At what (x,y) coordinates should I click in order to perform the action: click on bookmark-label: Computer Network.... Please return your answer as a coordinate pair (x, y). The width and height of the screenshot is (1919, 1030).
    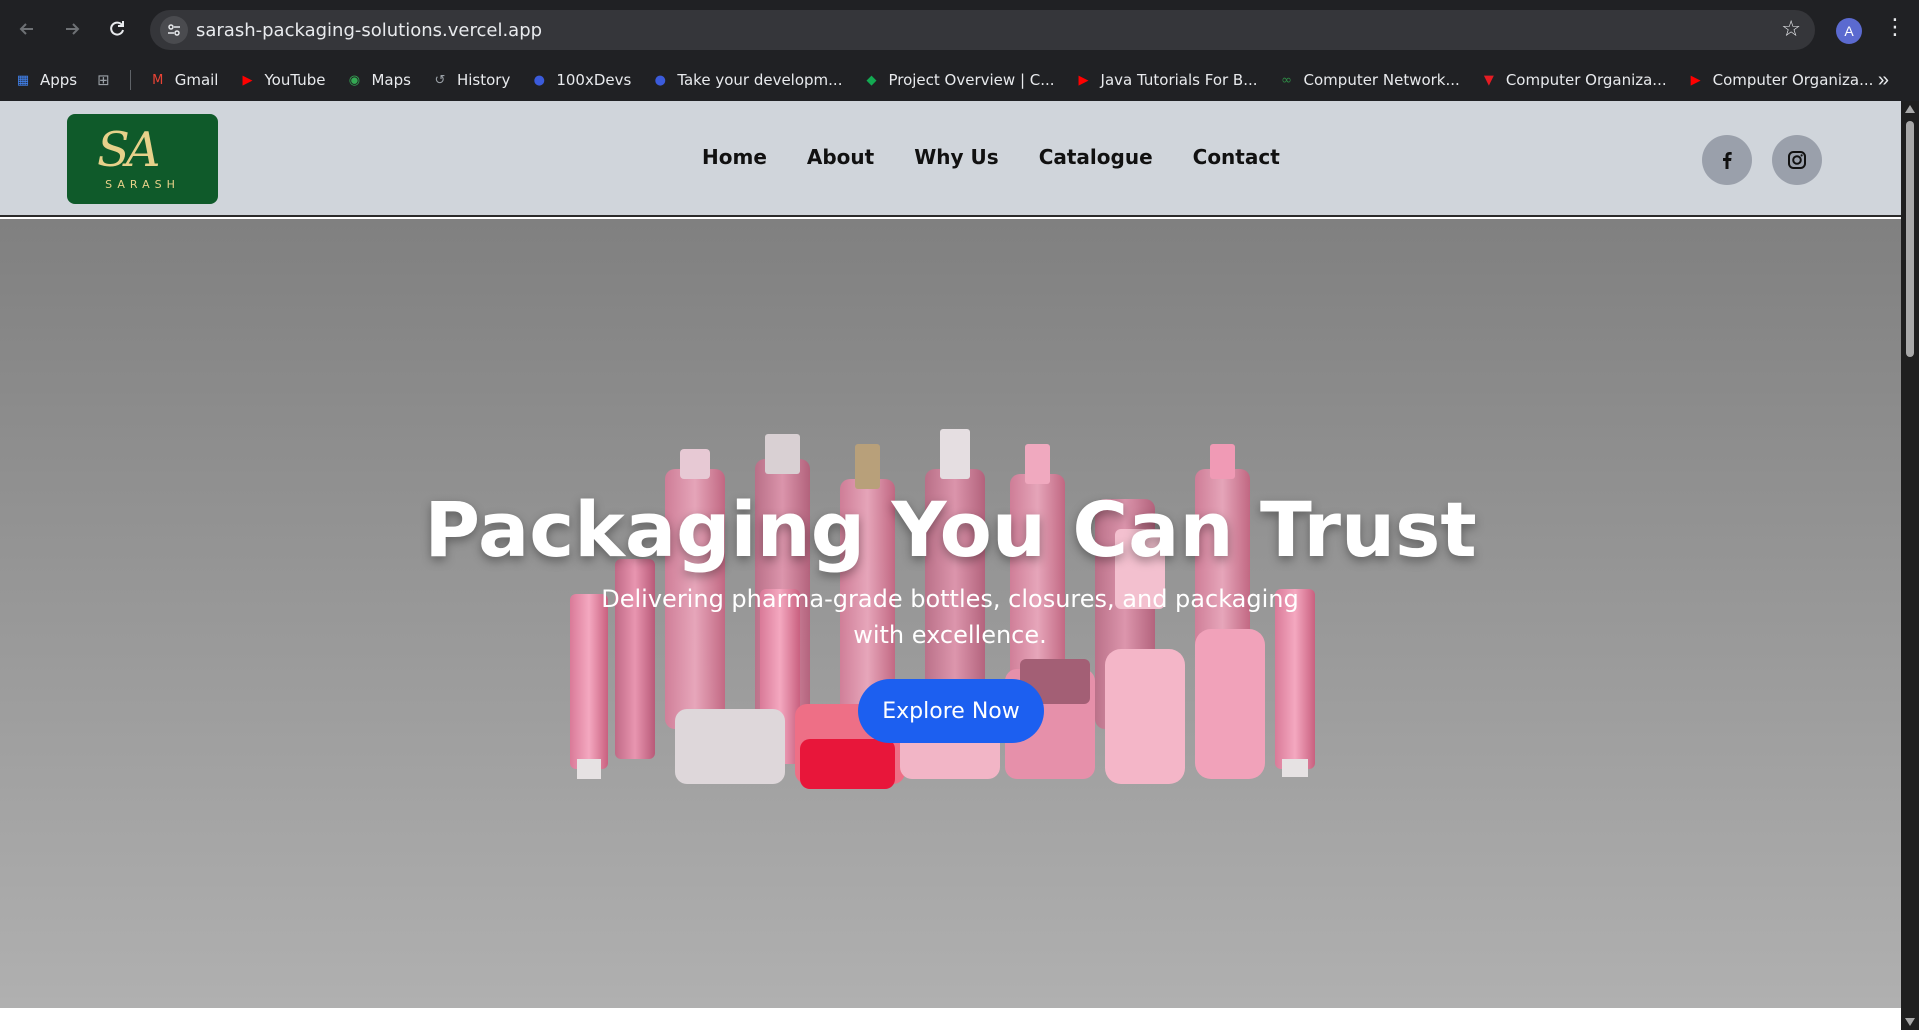
    Looking at the image, I should click on (1381, 80).